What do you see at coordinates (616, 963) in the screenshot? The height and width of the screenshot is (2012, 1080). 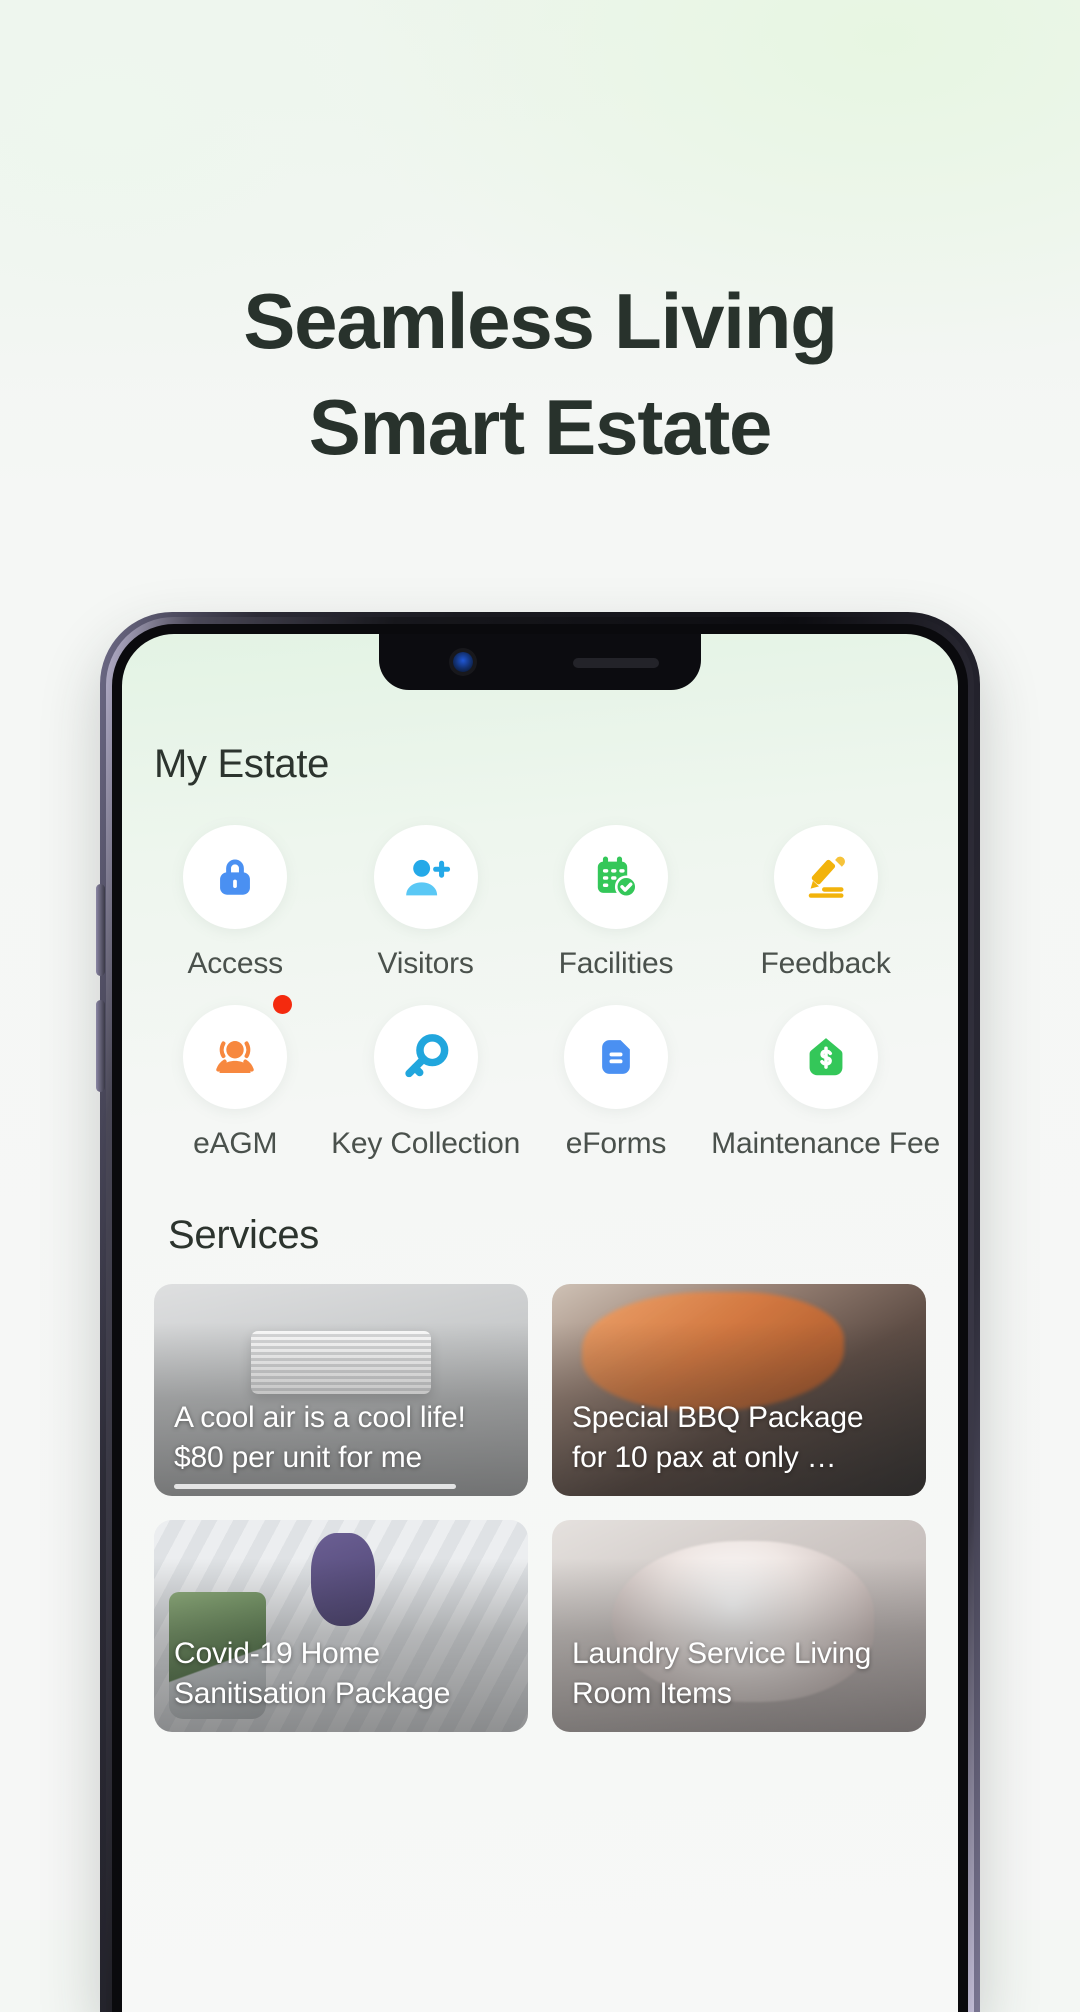 I see `tile-label: Facilities` at bounding box center [616, 963].